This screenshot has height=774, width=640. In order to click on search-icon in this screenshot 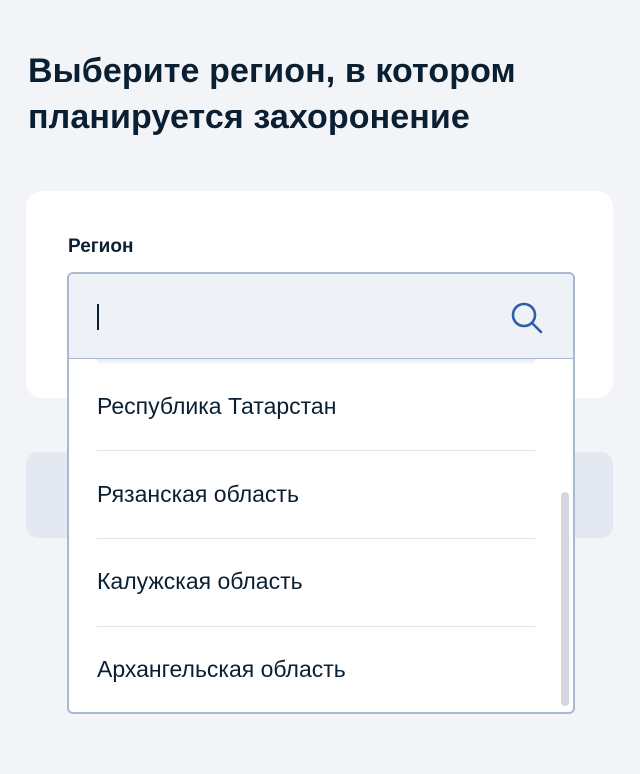, I will do `click(527, 318)`.